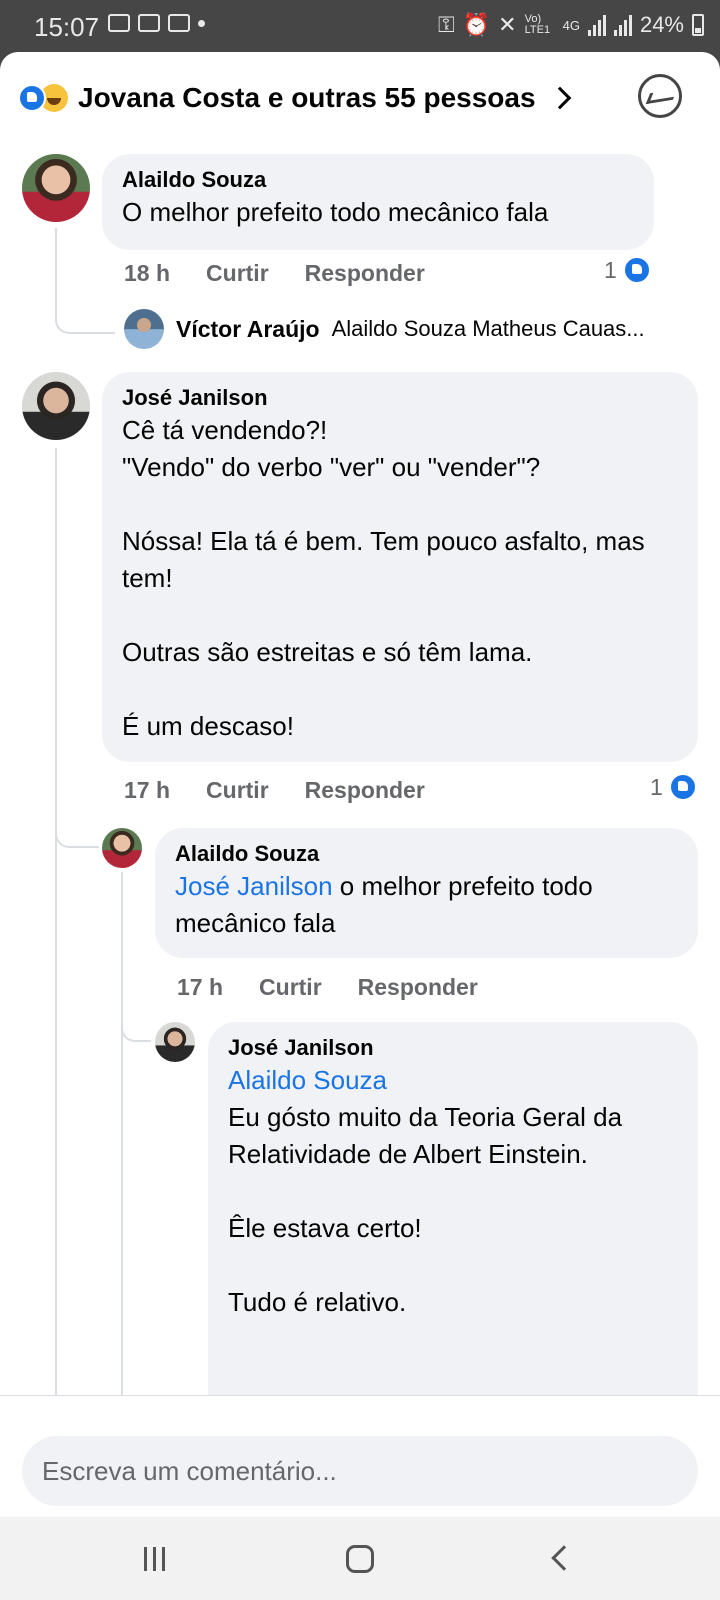 The image size is (720, 1600). What do you see at coordinates (698, 25) in the screenshot?
I see `battery-icon` at bounding box center [698, 25].